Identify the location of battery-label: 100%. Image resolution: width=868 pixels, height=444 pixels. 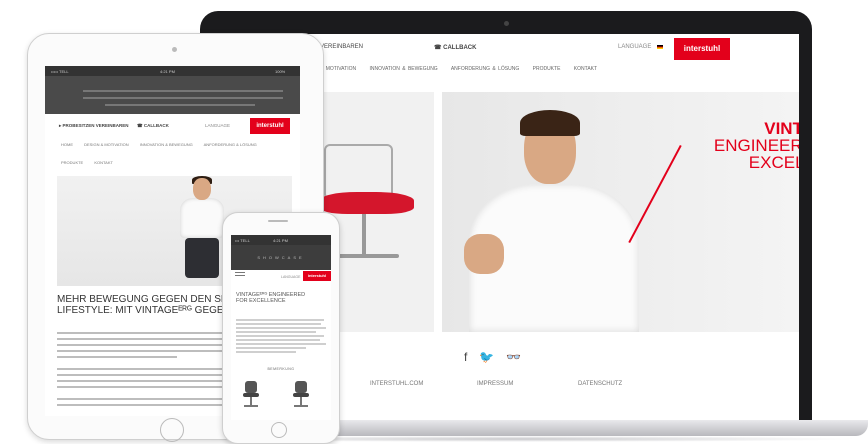
(280, 71).